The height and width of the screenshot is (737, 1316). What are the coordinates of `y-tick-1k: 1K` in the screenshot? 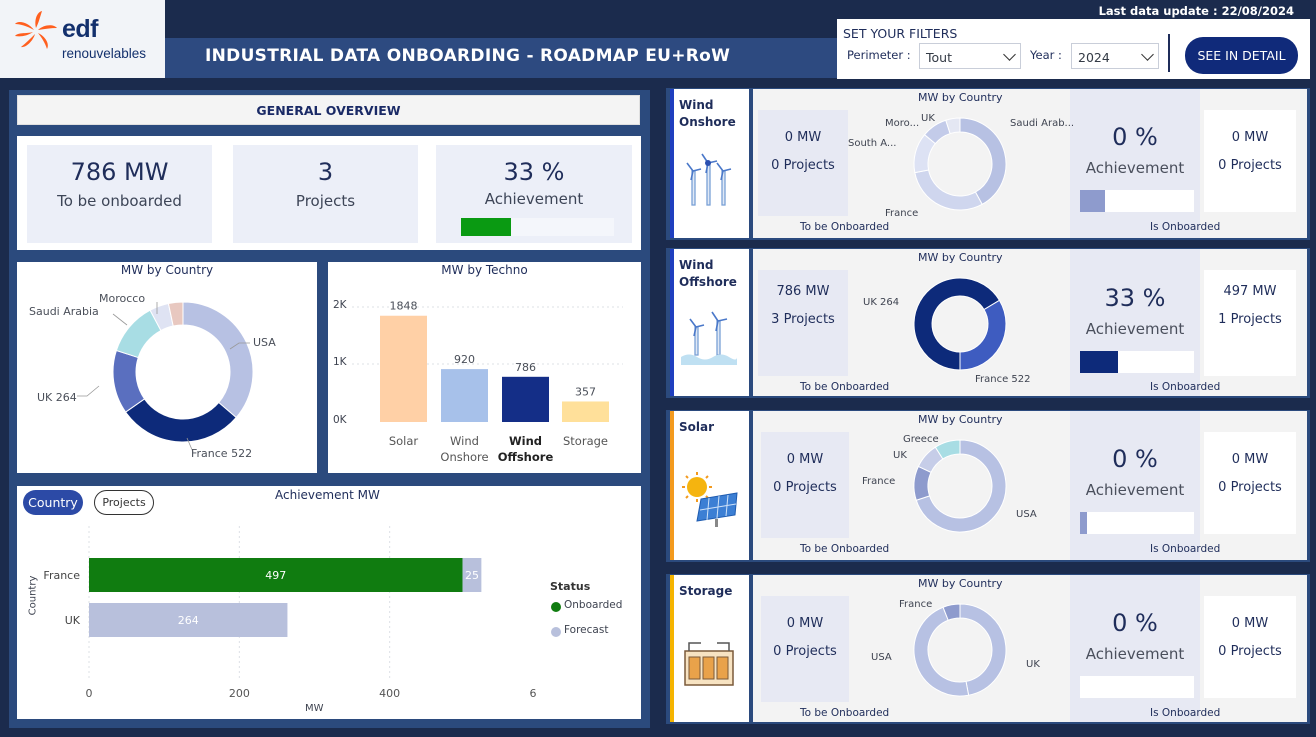 It's located at (340, 362).